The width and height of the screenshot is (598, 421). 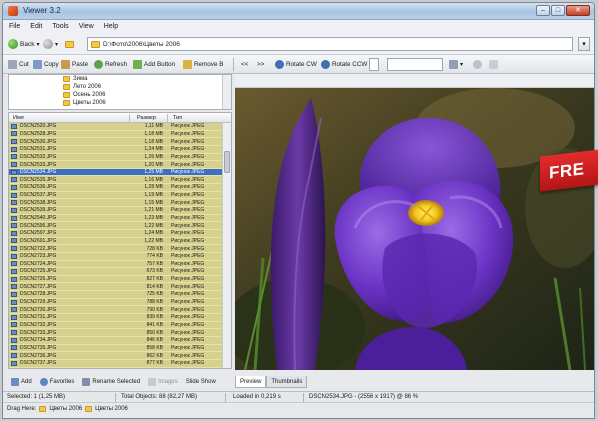 I want to click on tools-button, so click(x=477, y=64).